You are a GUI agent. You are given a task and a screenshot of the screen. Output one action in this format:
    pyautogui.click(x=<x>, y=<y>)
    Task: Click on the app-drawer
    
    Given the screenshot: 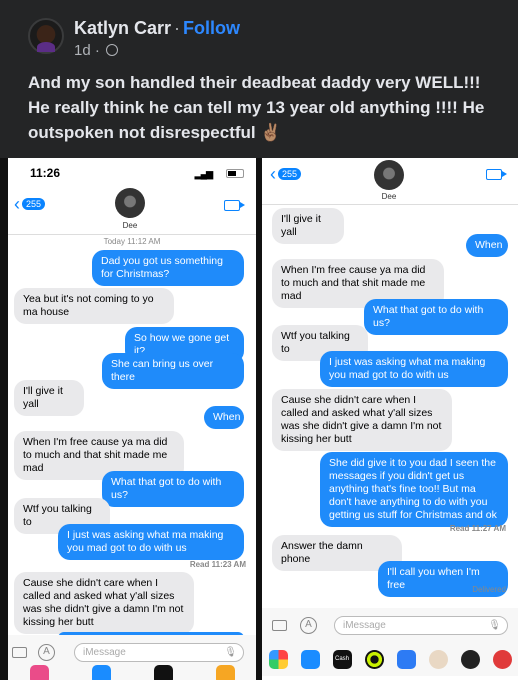 What is the action you would take?
    pyautogui.click(x=132, y=672)
    